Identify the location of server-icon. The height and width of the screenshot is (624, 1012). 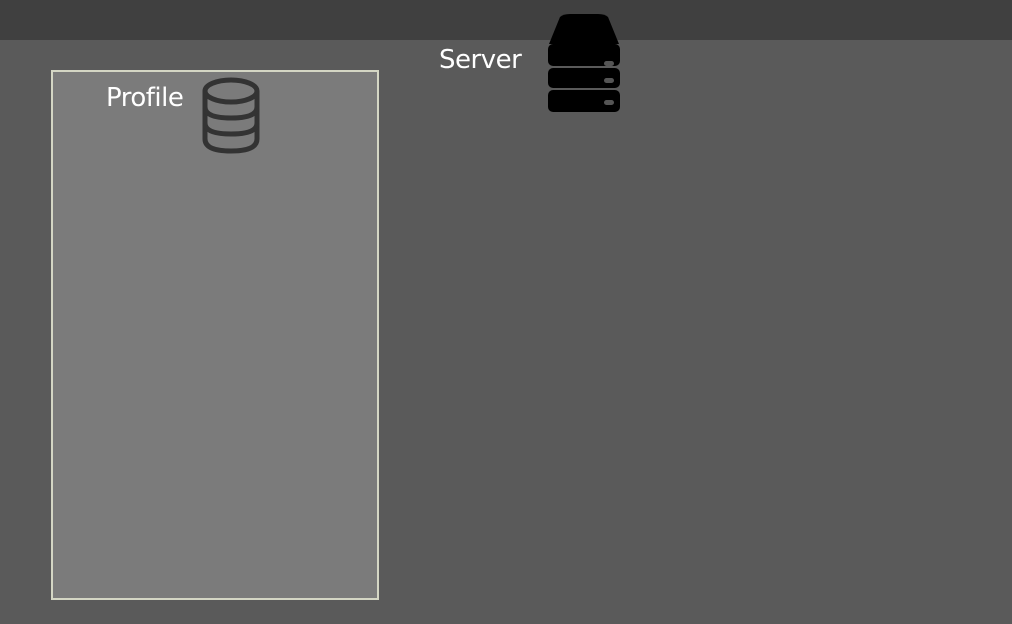
(584, 63).